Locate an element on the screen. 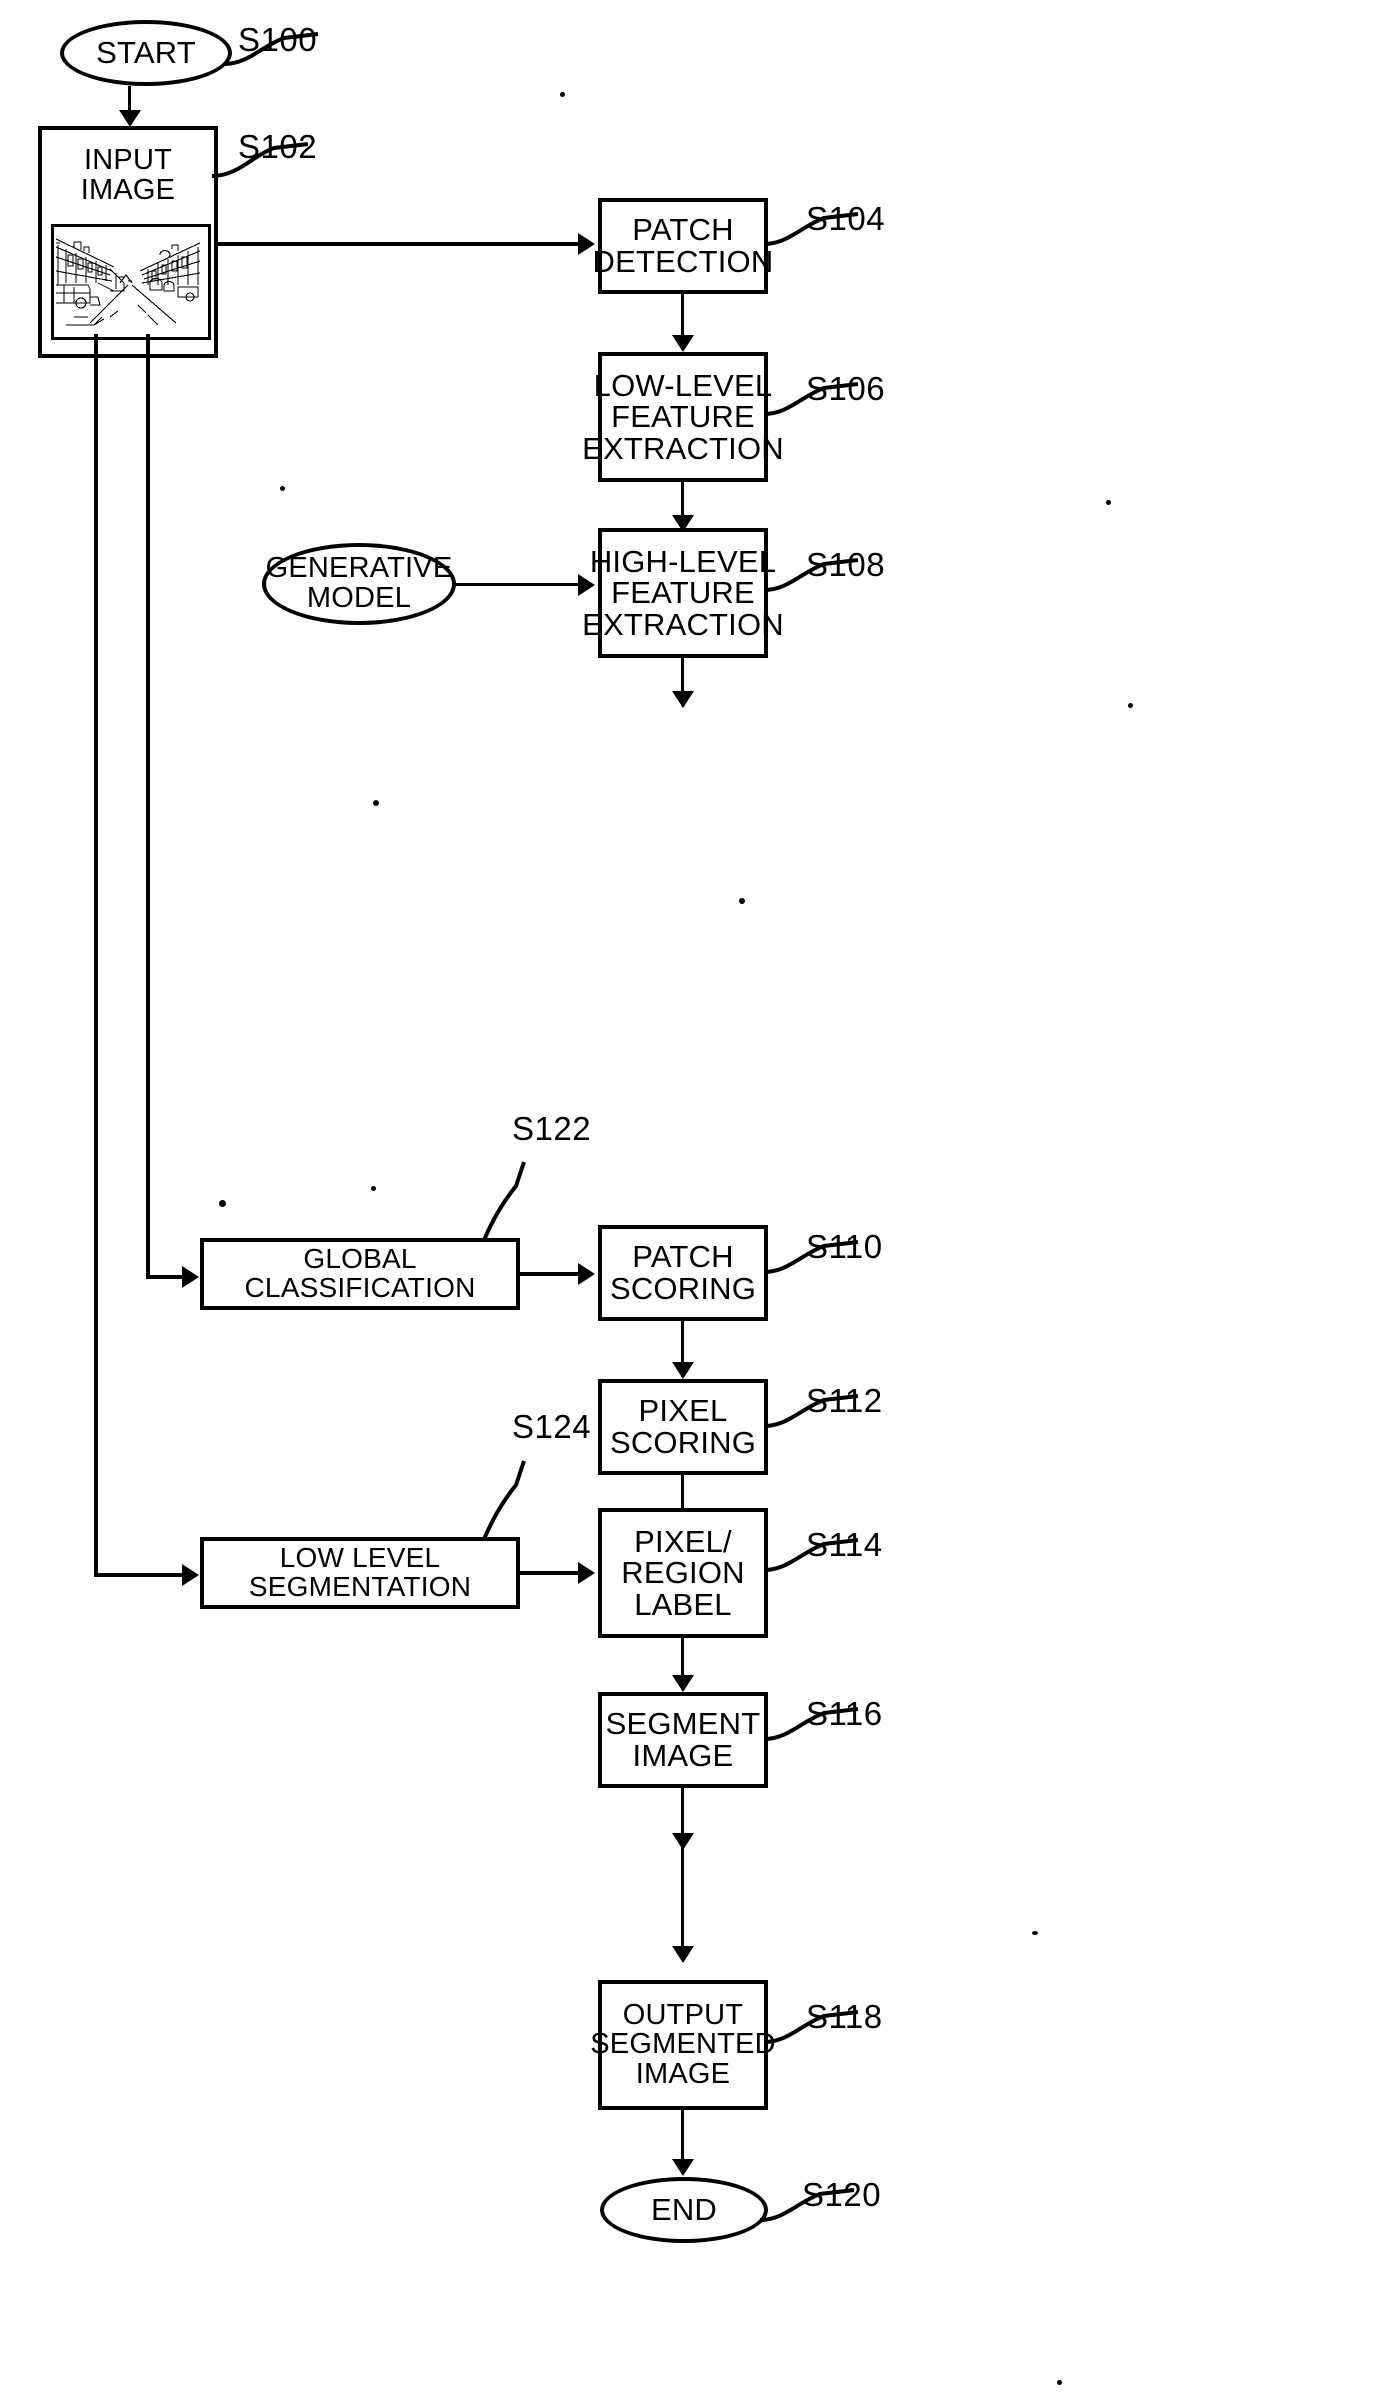 The width and height of the screenshot is (1386, 2398). ref-s102: S102 is located at coordinates (278, 146).